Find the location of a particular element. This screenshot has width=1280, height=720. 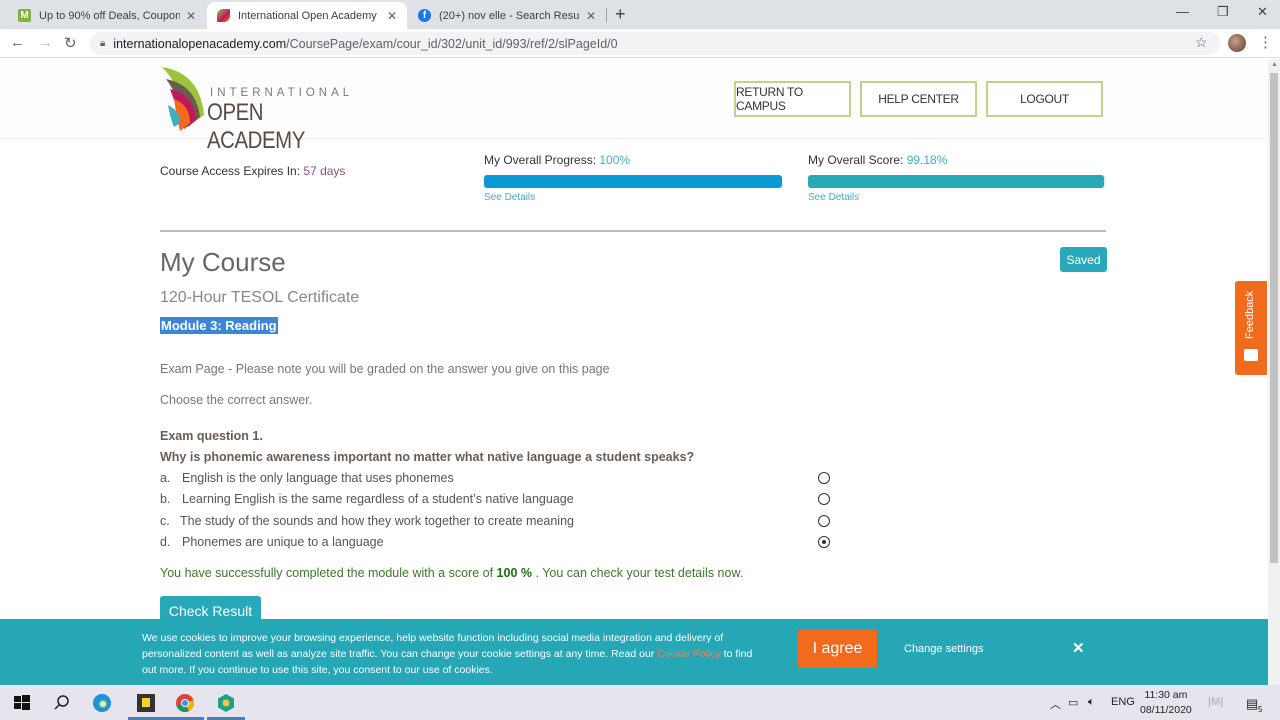

score-bar is located at coordinates (957, 181).